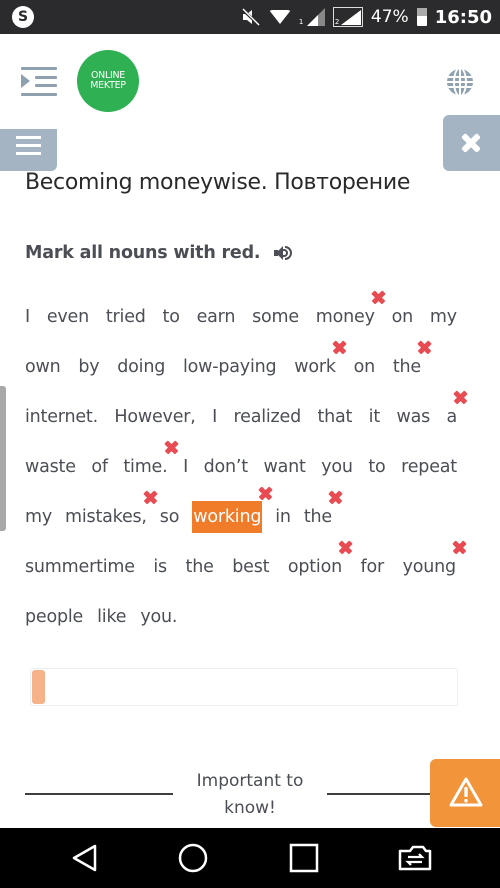  Describe the element at coordinates (279, 17) in the screenshot. I see `wifi-icon` at that location.